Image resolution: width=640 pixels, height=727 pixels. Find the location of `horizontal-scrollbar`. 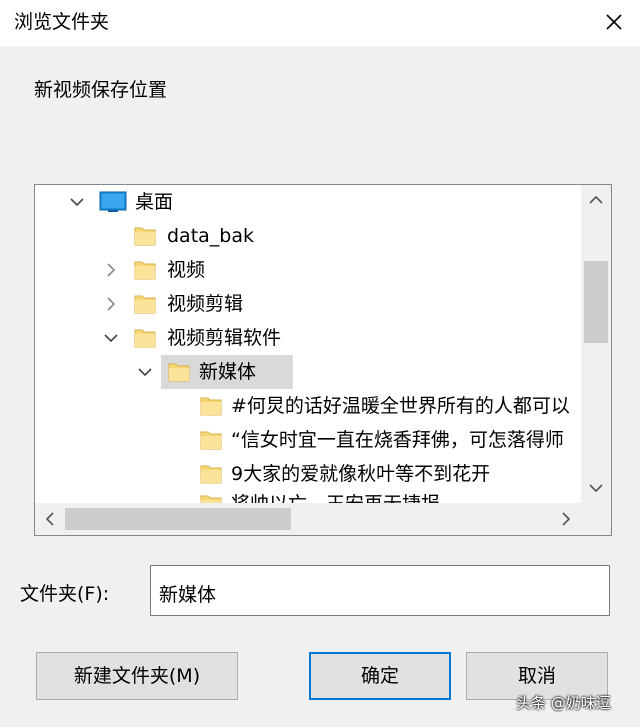

horizontal-scrollbar is located at coordinates (308, 519).